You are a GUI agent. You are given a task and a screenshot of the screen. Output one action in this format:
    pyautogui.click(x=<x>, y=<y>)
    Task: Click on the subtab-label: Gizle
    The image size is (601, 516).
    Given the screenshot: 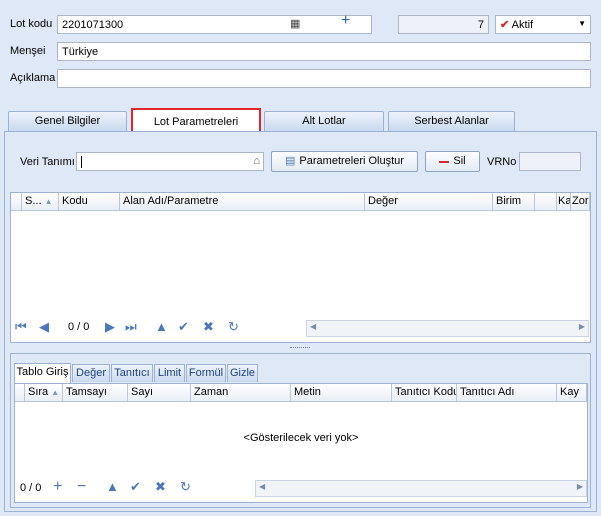 What is the action you would take?
    pyautogui.click(x=242, y=373)
    